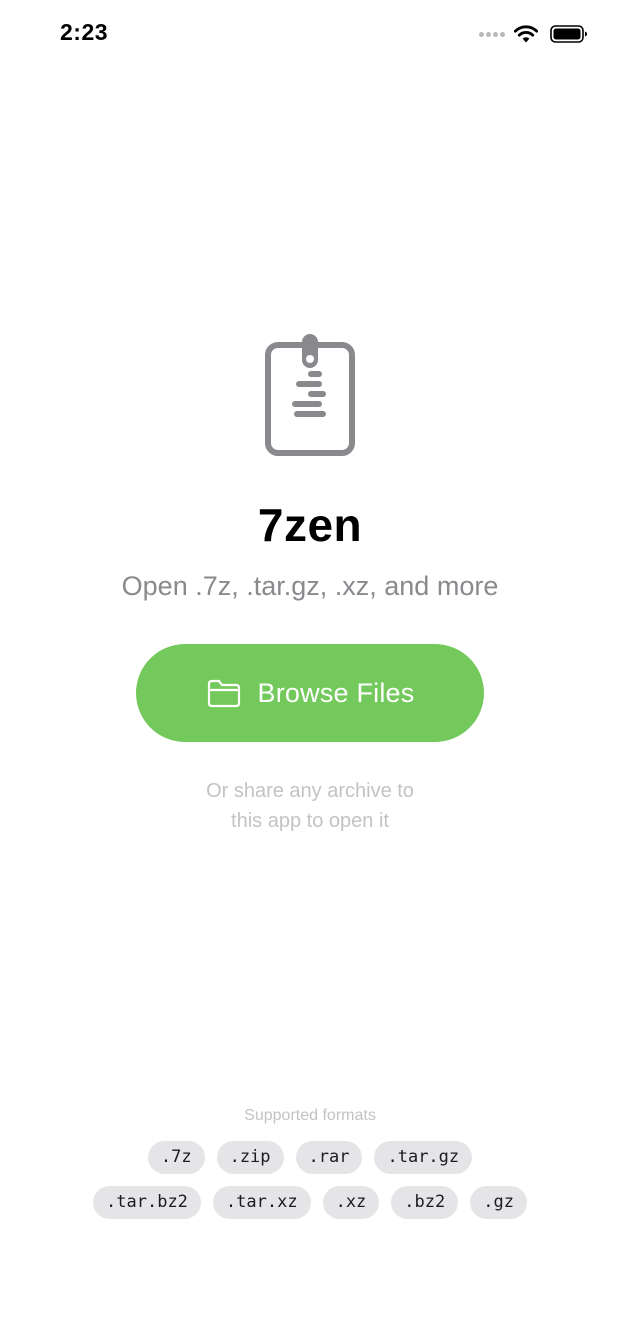  What do you see at coordinates (425, 1202) in the screenshot?
I see `format-chip-bz2: .bz2` at bounding box center [425, 1202].